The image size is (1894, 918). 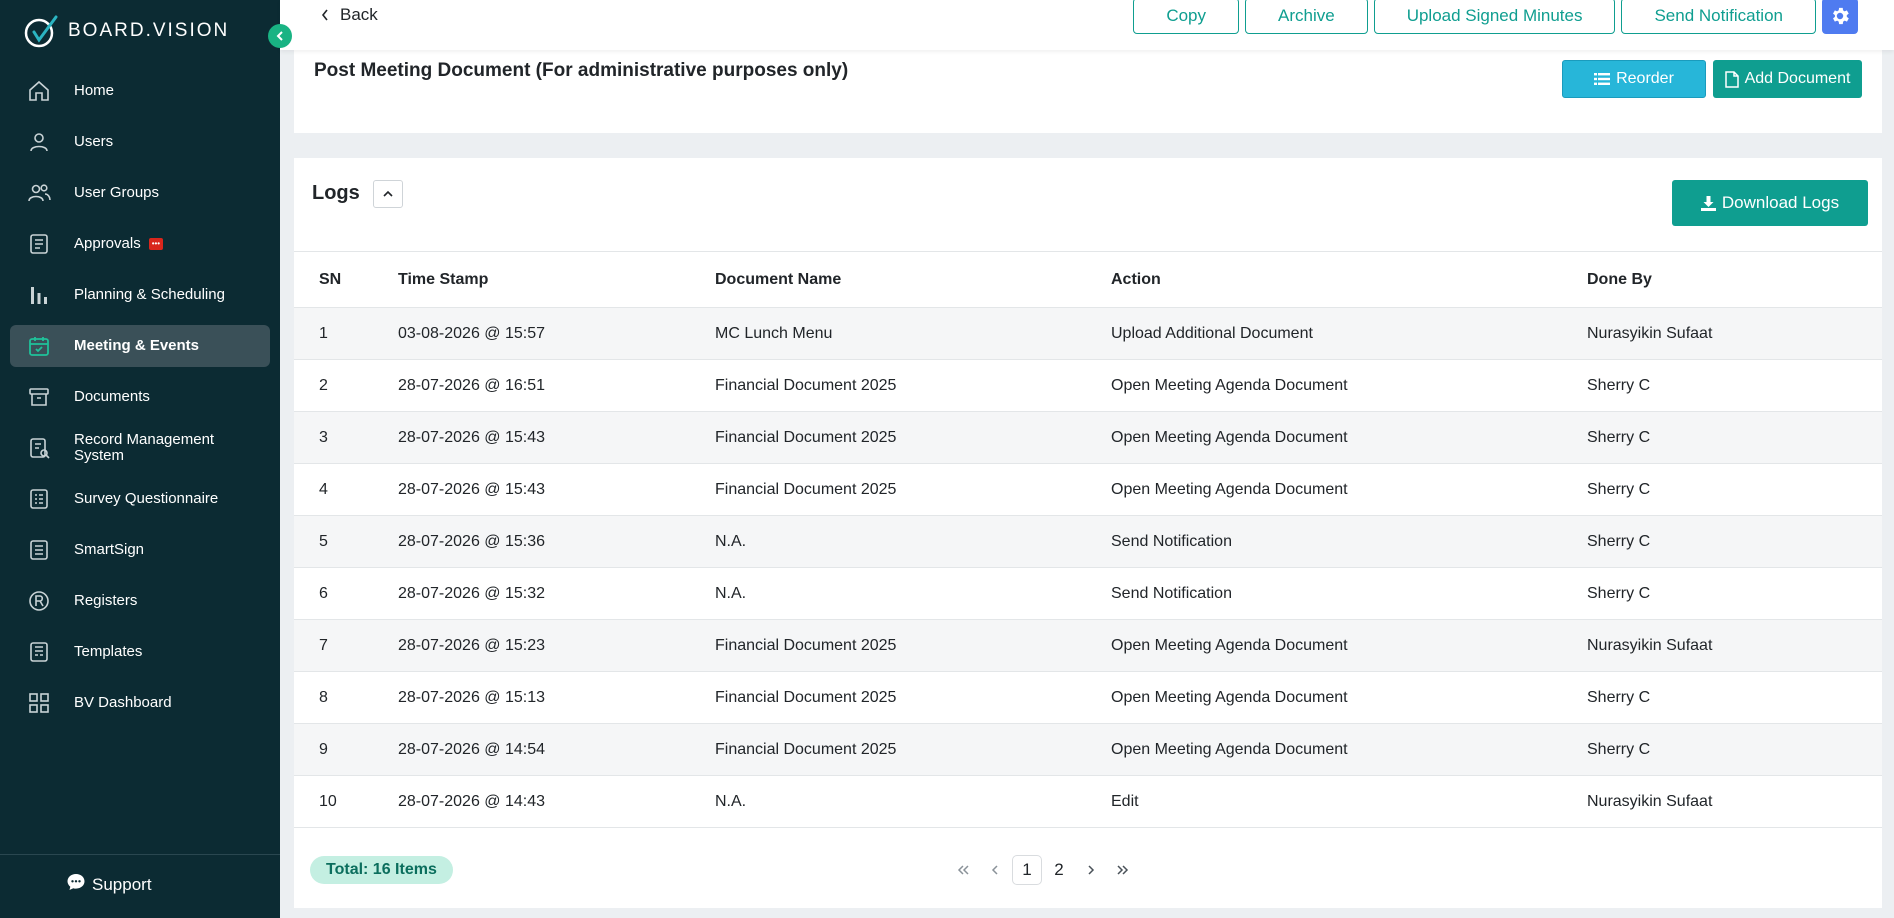 I want to click on record-search-icon, so click(x=39, y=448).